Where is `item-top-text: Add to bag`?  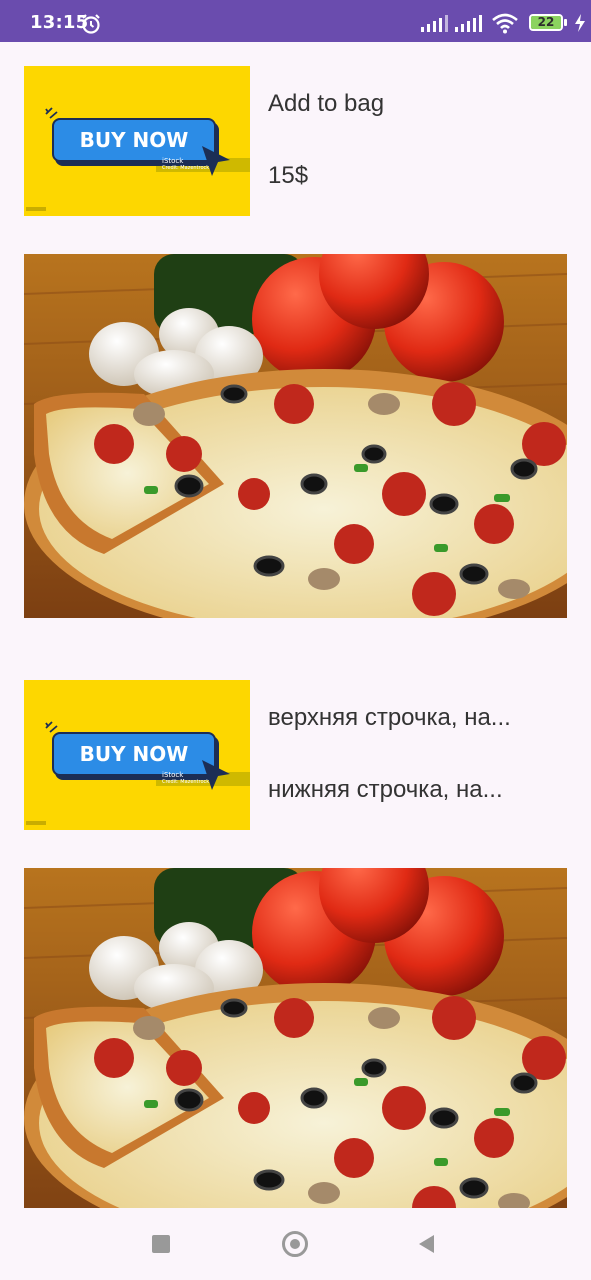 item-top-text: Add to bag is located at coordinates (326, 103).